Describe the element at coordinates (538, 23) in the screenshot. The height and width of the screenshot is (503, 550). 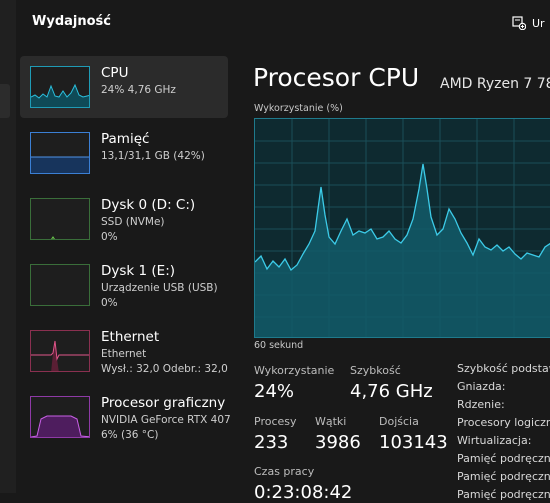
I see `run-new-task-label: Ur` at that location.